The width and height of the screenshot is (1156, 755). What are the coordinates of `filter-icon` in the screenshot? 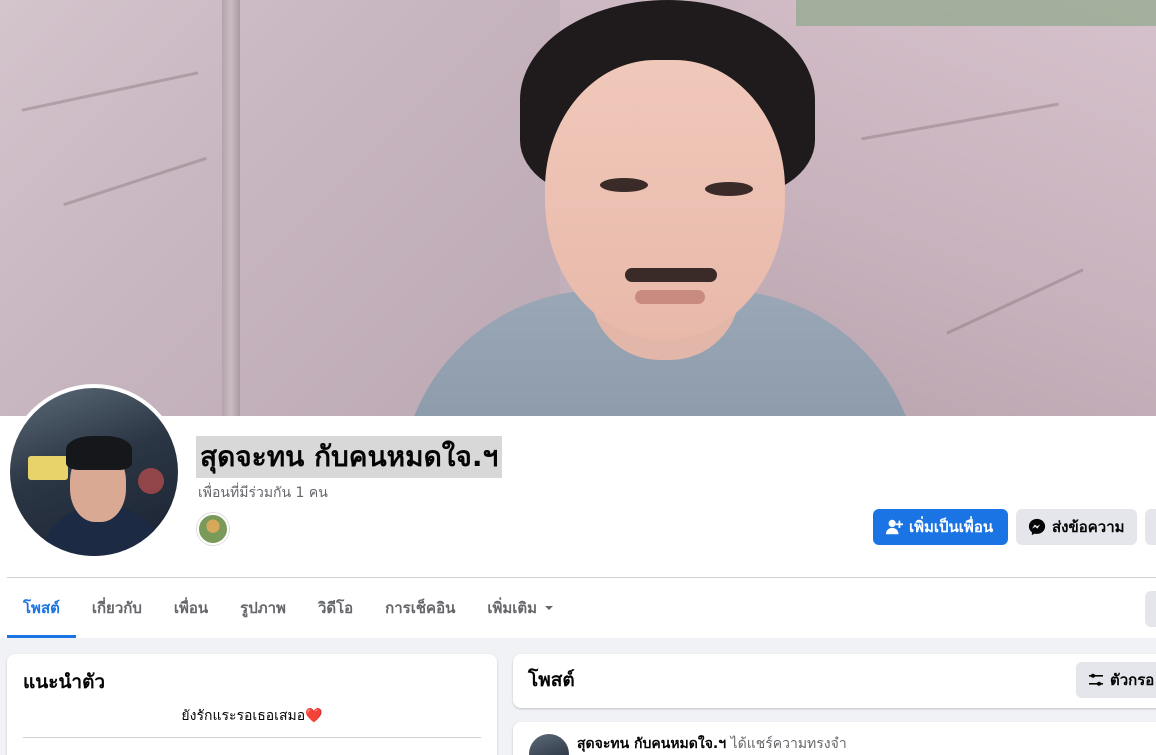 It's located at (1096, 679).